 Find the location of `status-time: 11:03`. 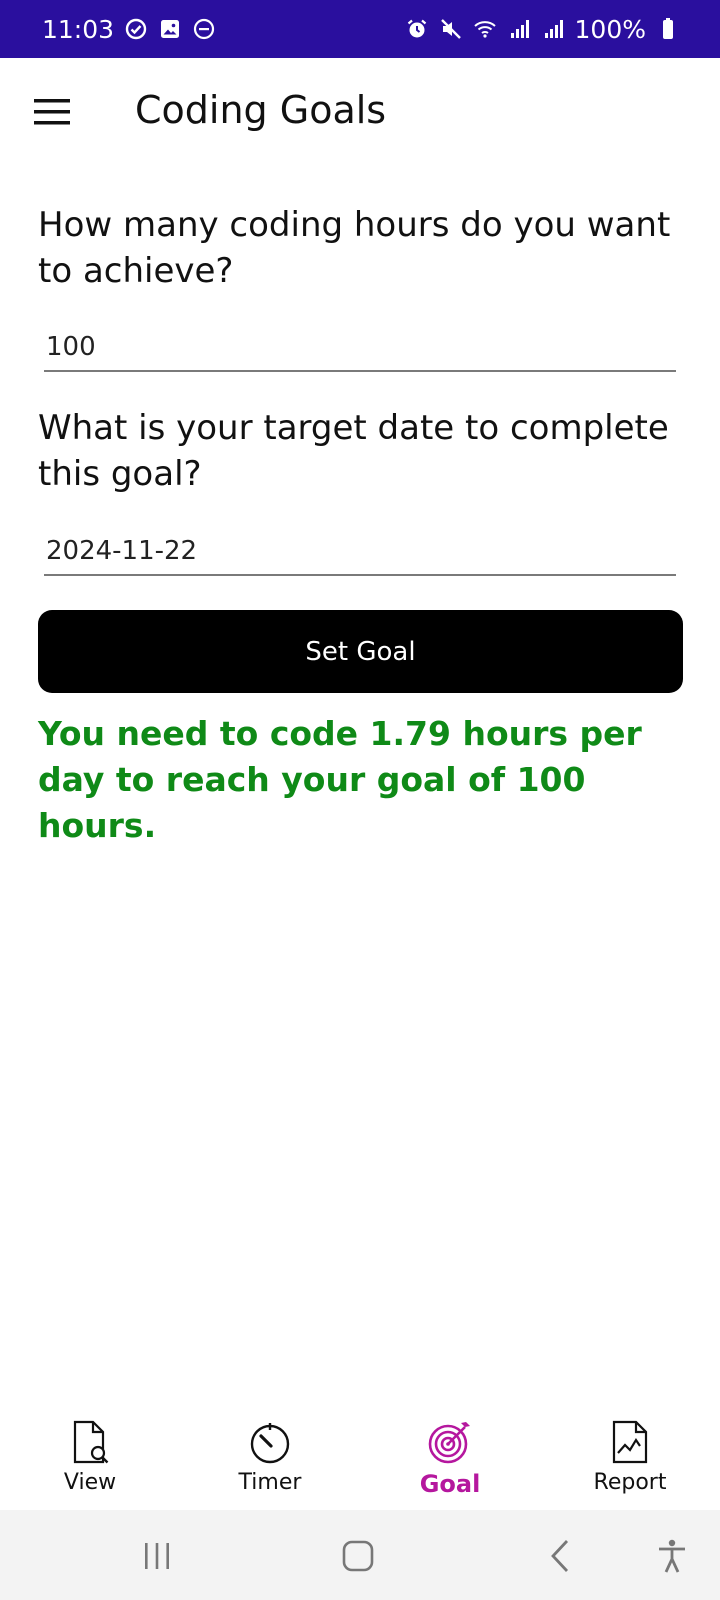

status-time: 11:03 is located at coordinates (78, 29).